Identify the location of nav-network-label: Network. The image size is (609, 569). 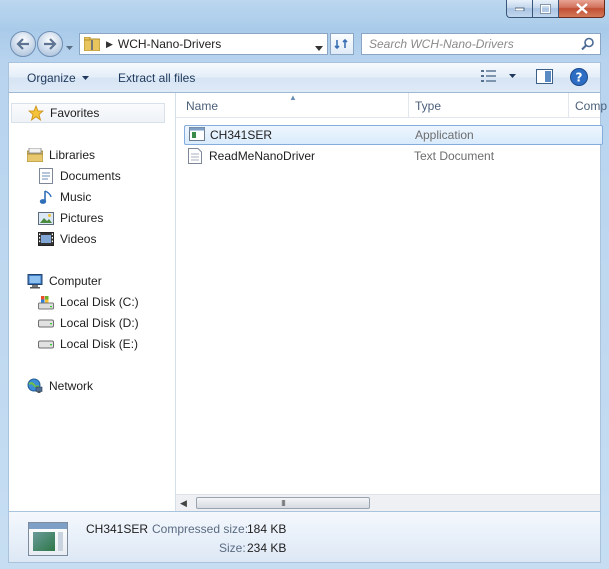
(71, 386).